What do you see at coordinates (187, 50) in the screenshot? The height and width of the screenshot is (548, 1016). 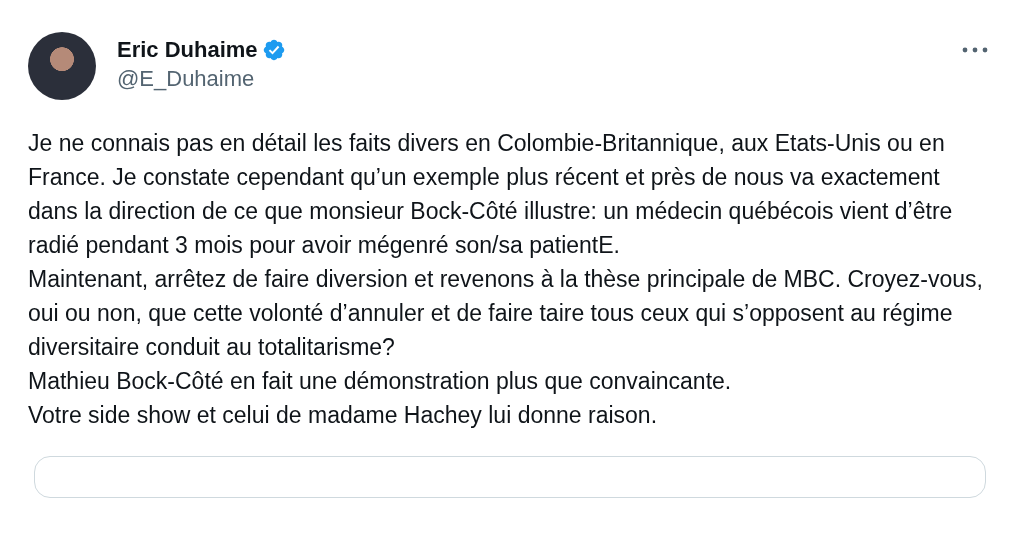 I see `author-name: Eric Duhaime` at bounding box center [187, 50].